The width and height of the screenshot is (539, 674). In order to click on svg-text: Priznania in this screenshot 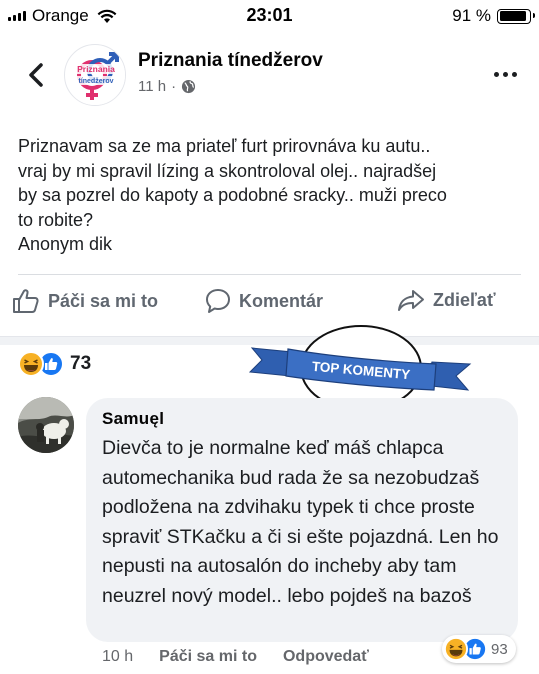, I will do `click(96, 69)`.